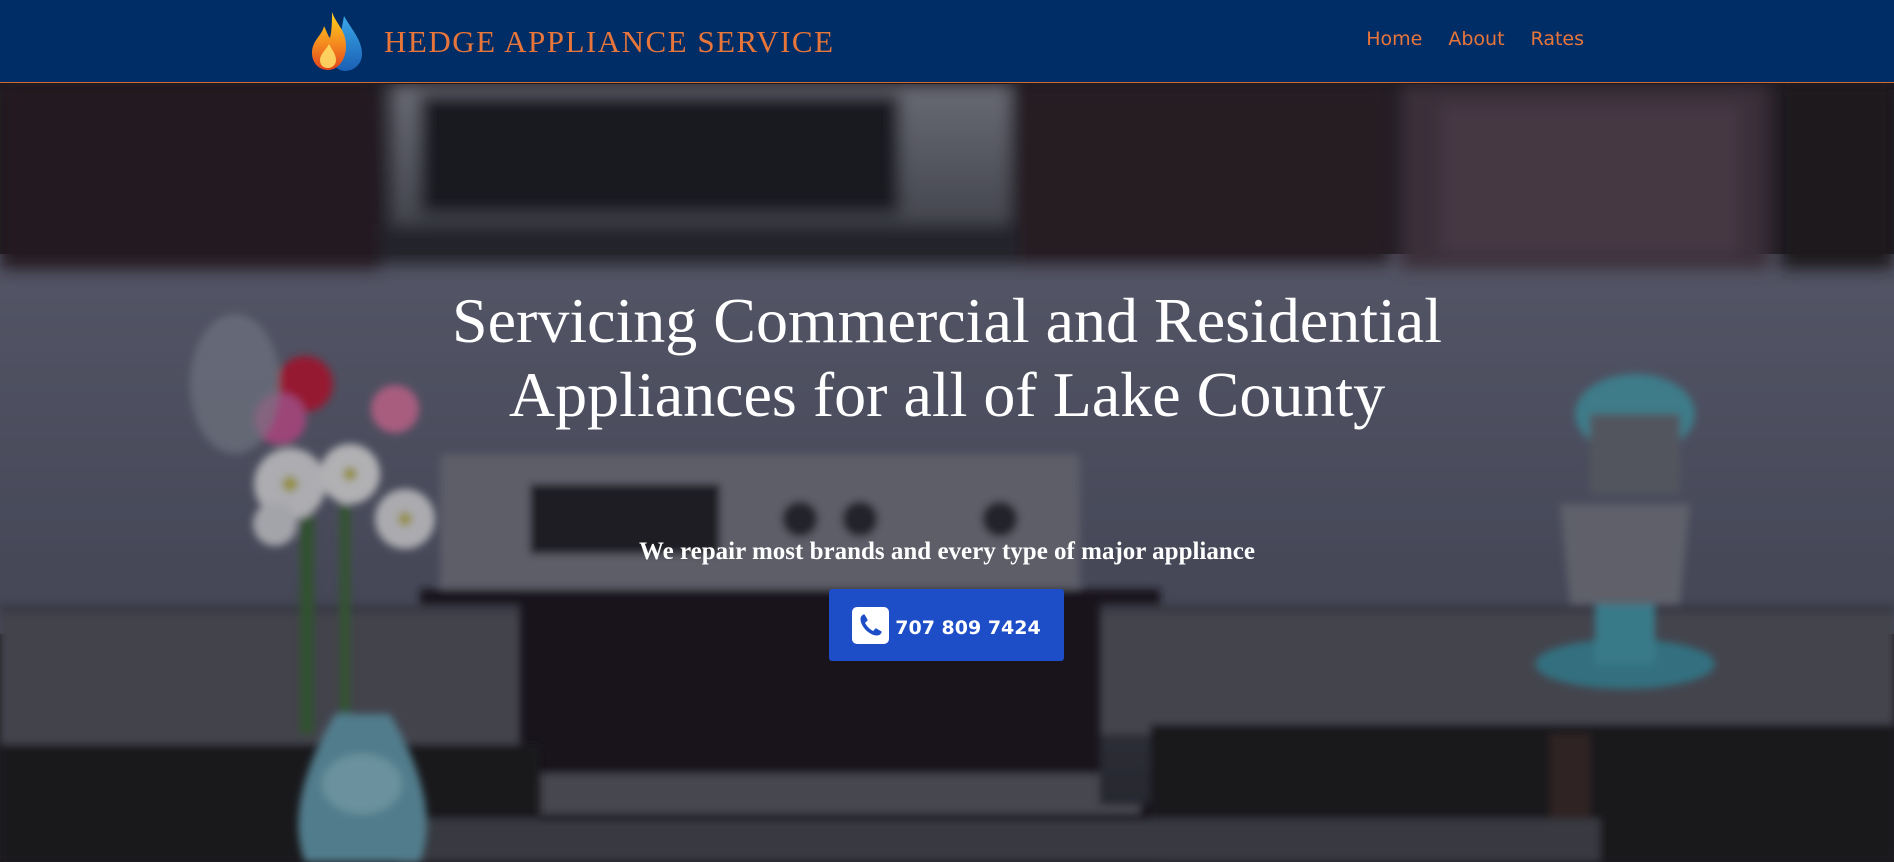 The image size is (1894, 862). Describe the element at coordinates (1394, 39) in the screenshot. I see `nav-link-home: Home` at that location.